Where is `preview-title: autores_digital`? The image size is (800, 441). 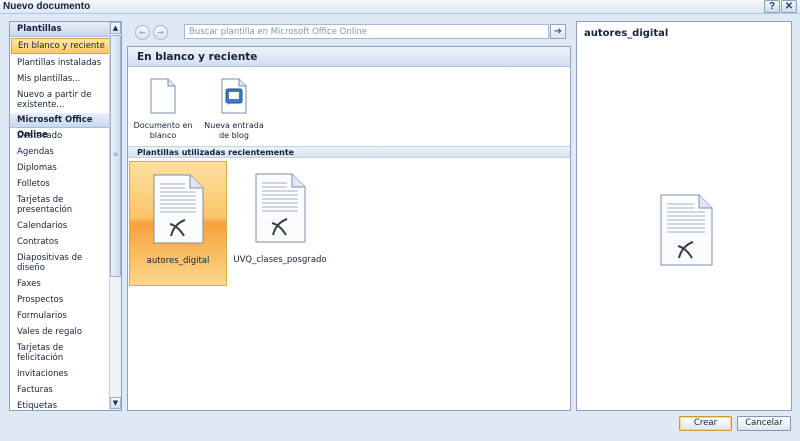 preview-title: autores_digital is located at coordinates (626, 33).